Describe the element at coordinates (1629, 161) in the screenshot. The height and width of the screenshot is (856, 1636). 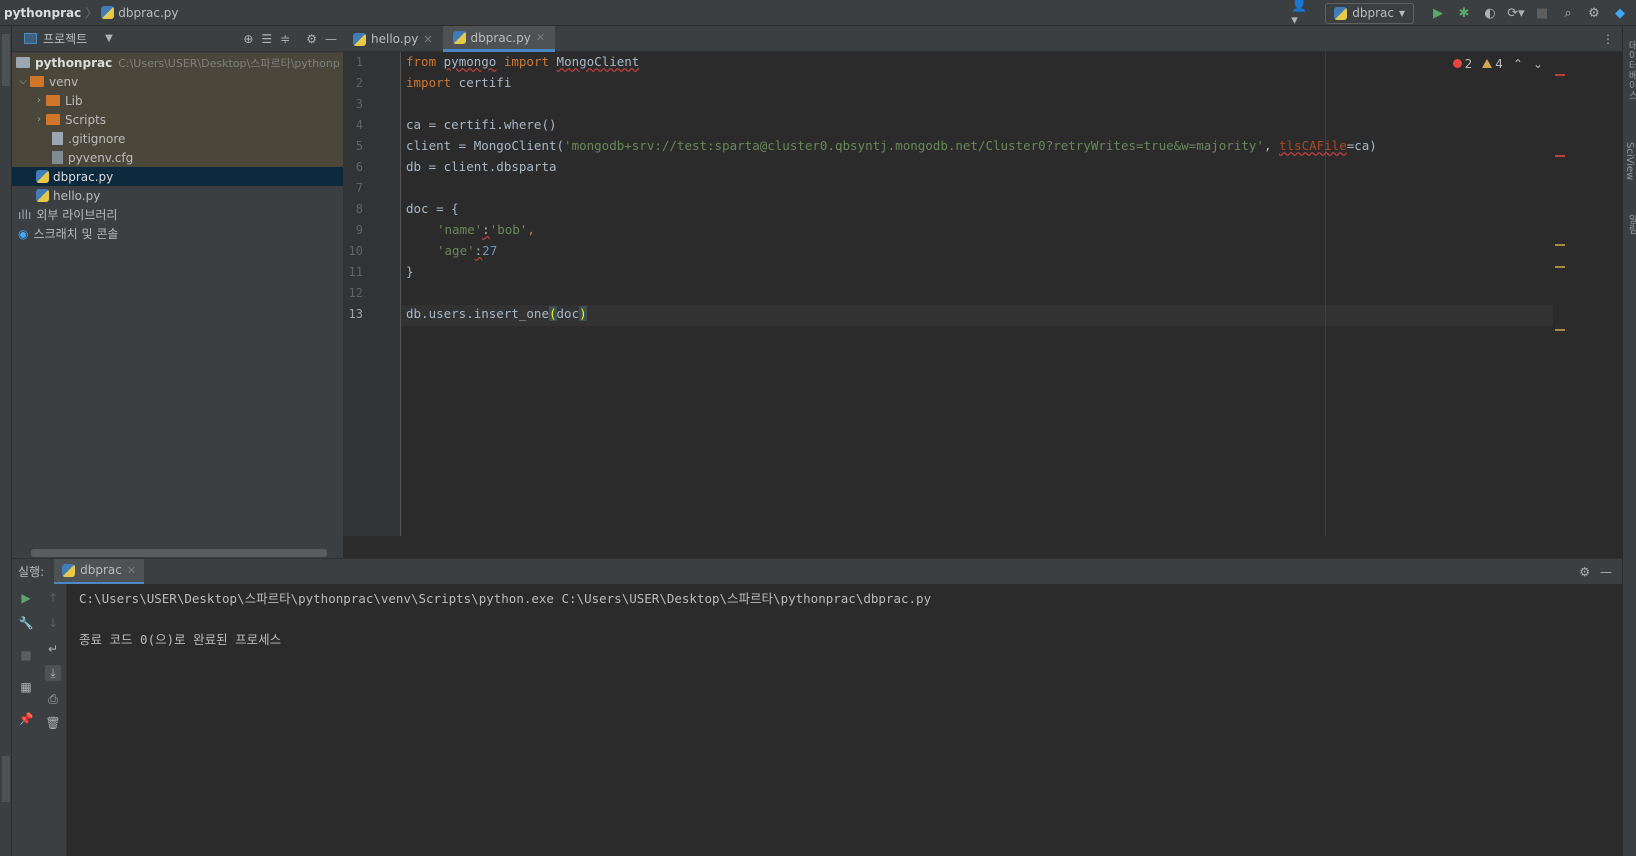
I see `sciview-tool-label: SciView` at that location.